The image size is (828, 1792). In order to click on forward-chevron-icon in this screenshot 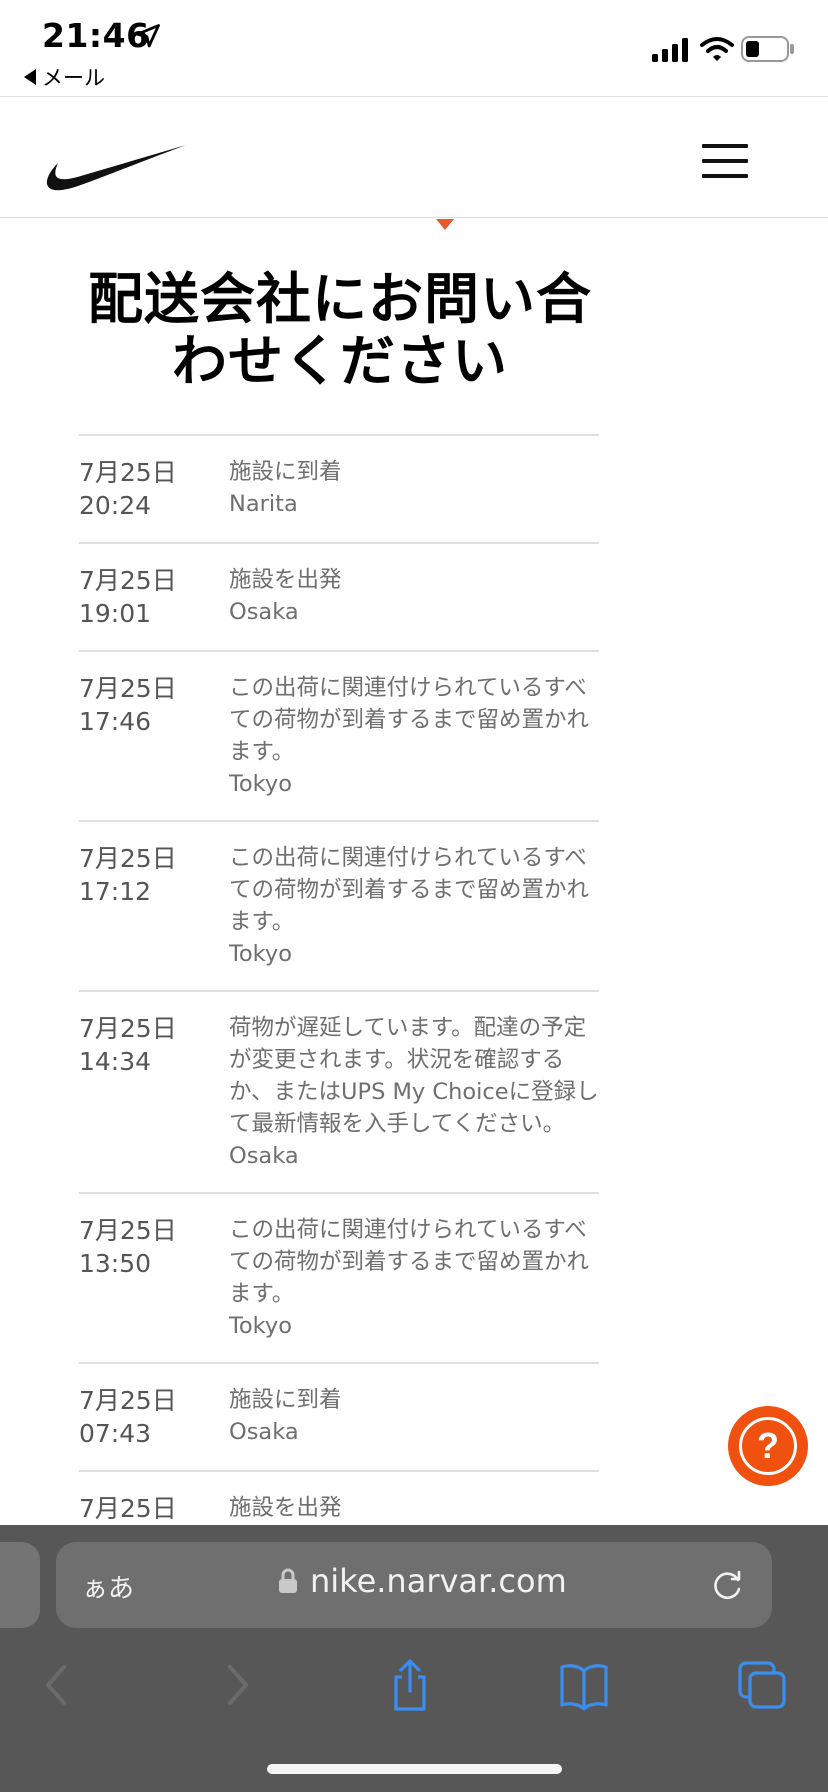, I will do `click(236, 1685)`.